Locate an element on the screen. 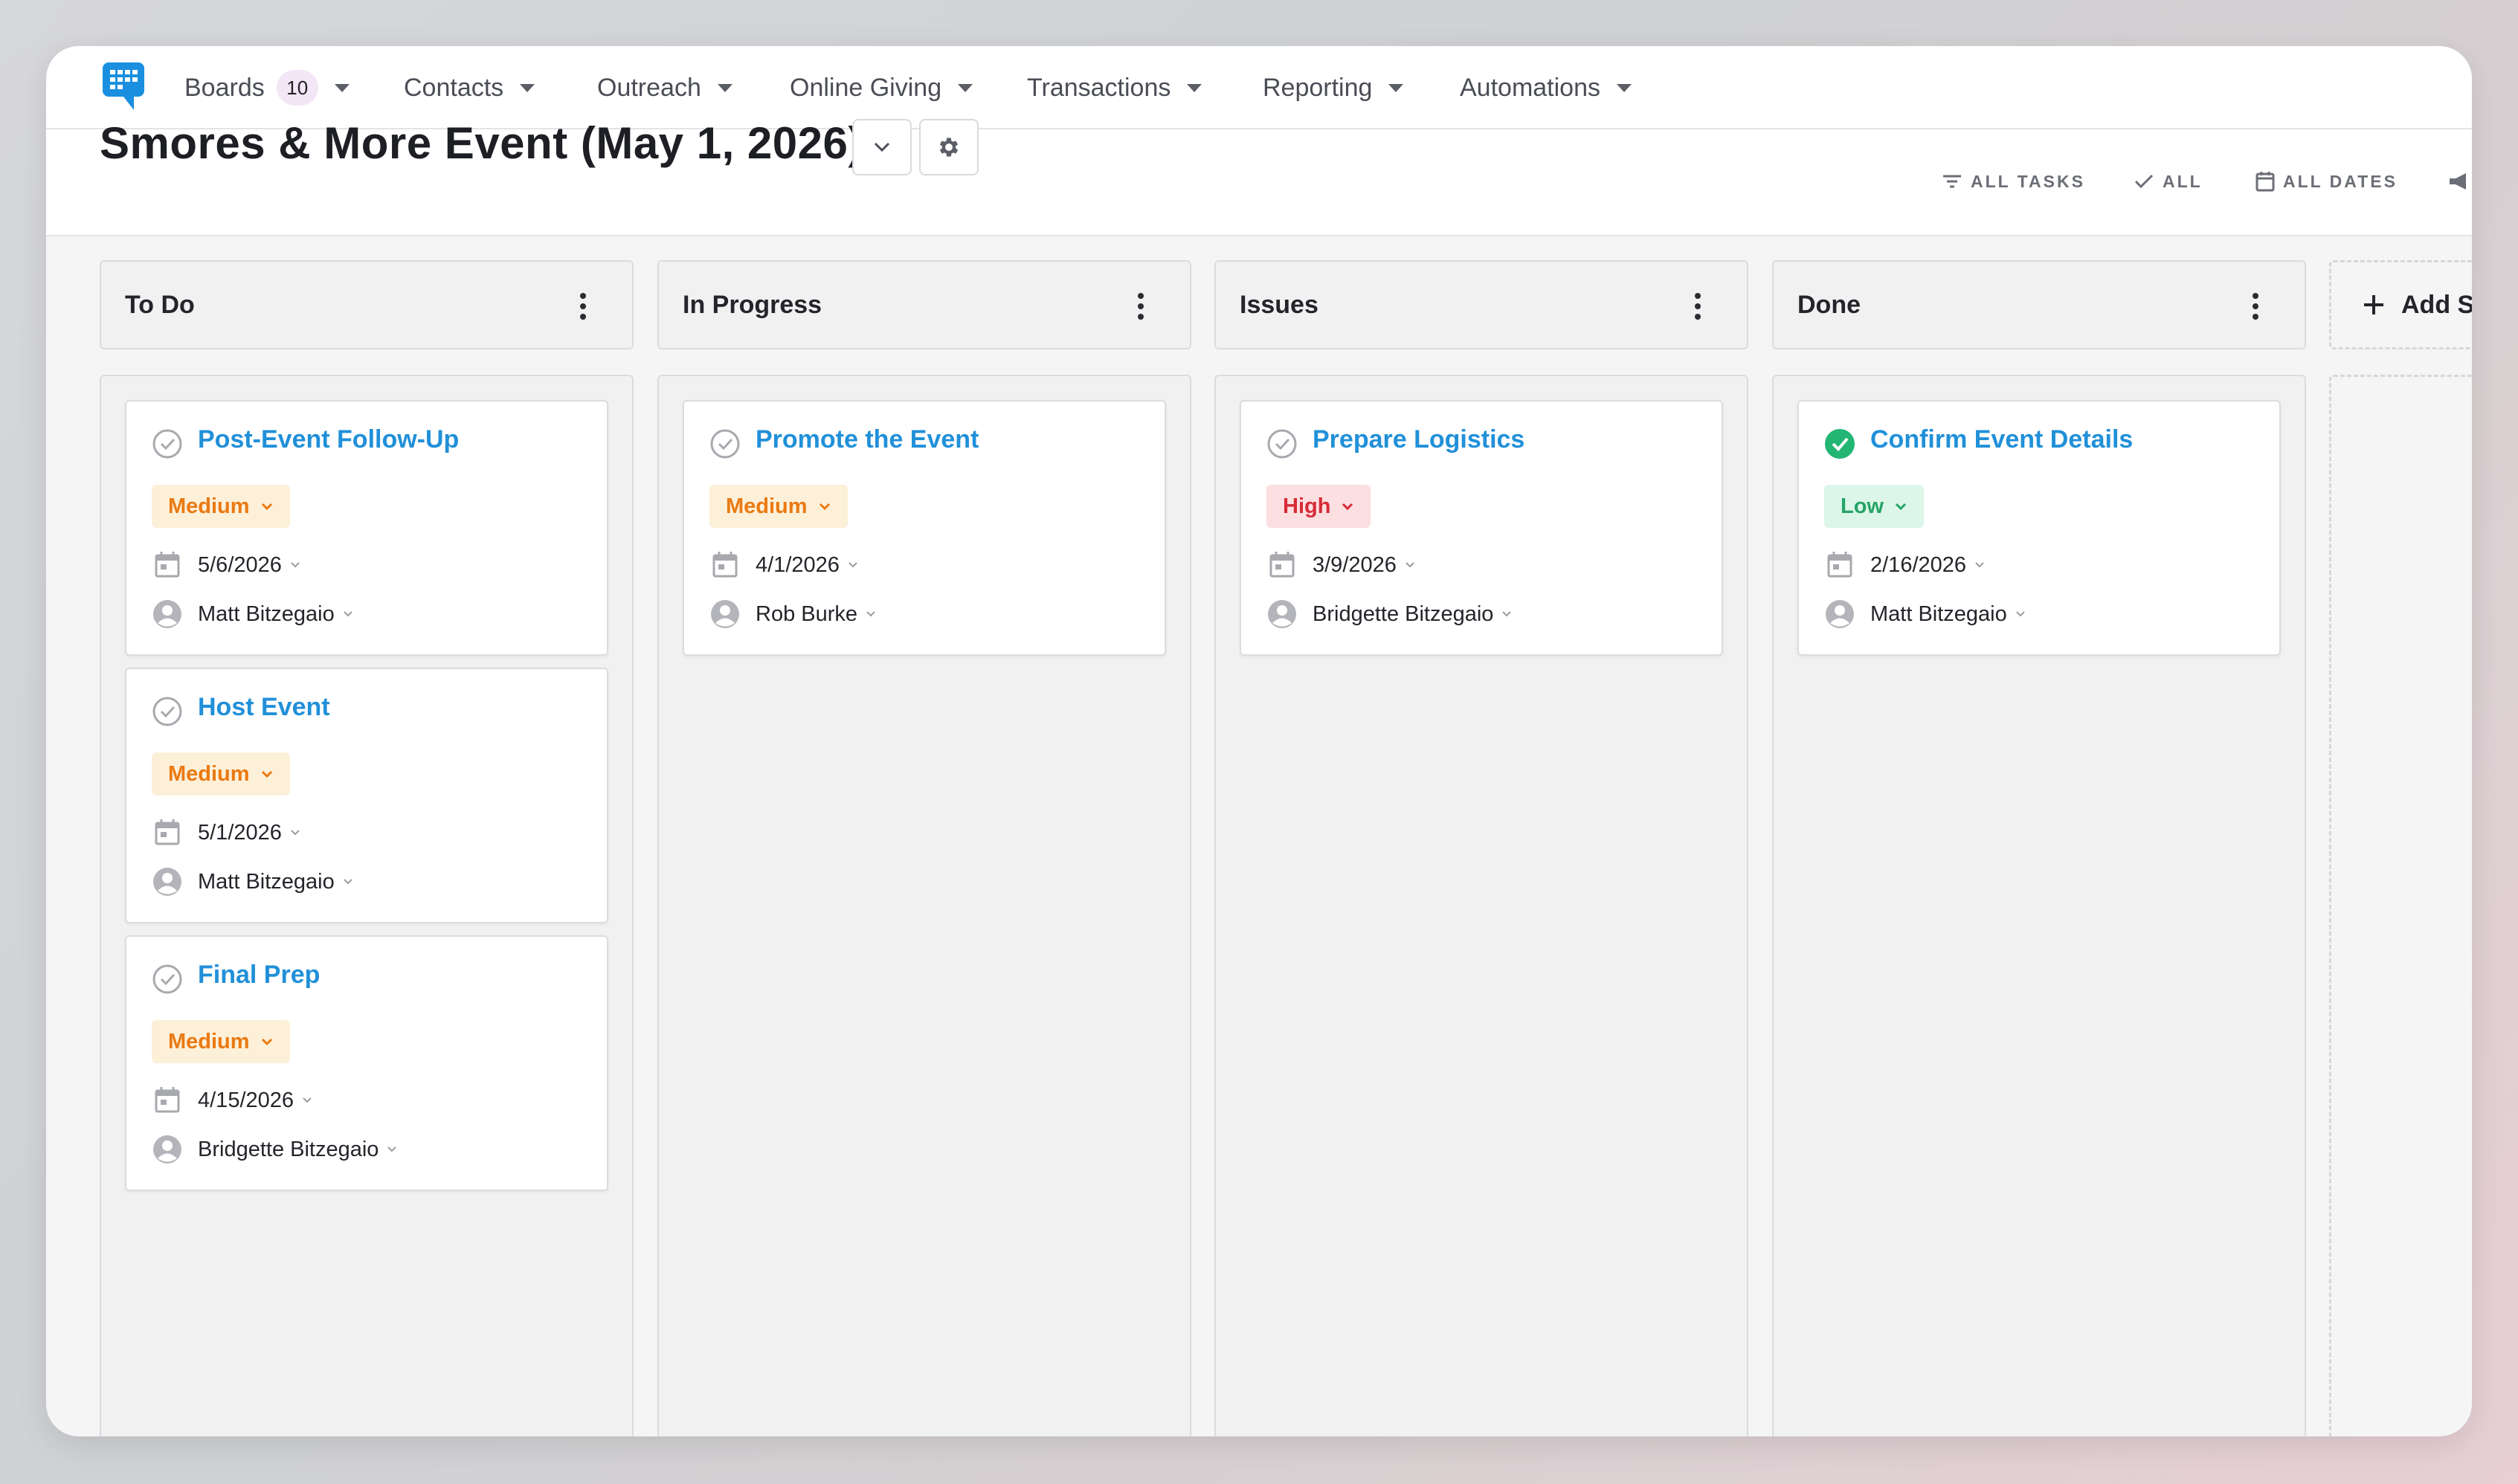  announcements-button is located at coordinates (2459, 181).